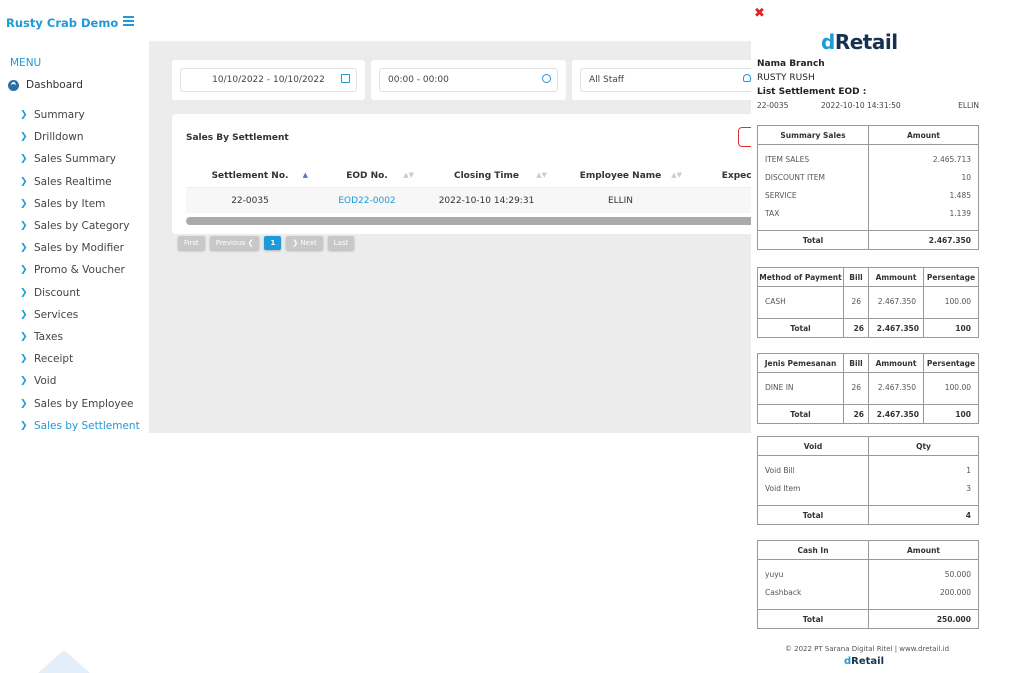  What do you see at coordinates (80, 137) in the screenshot?
I see `sidebar-item-drilldown: ❯ Drilldown` at bounding box center [80, 137].